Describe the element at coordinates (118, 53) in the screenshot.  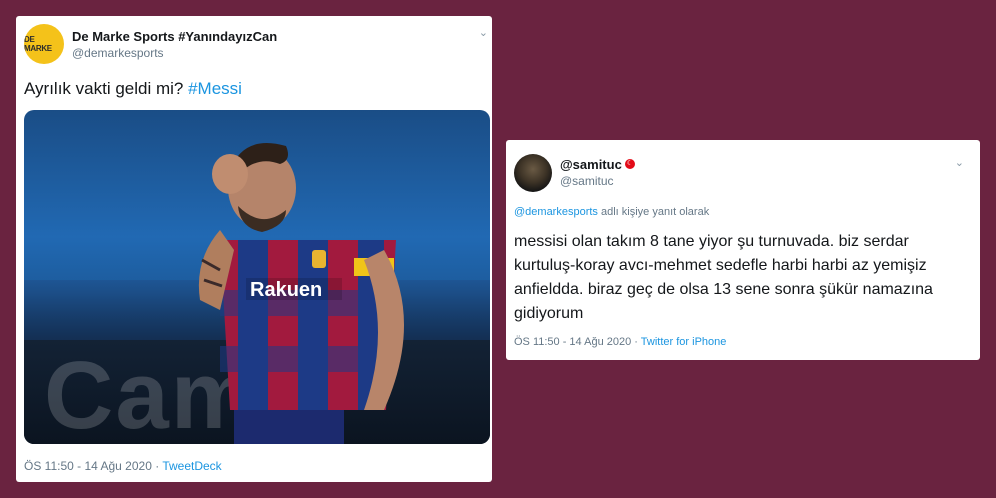
I see `user-handle: @demarkesports` at that location.